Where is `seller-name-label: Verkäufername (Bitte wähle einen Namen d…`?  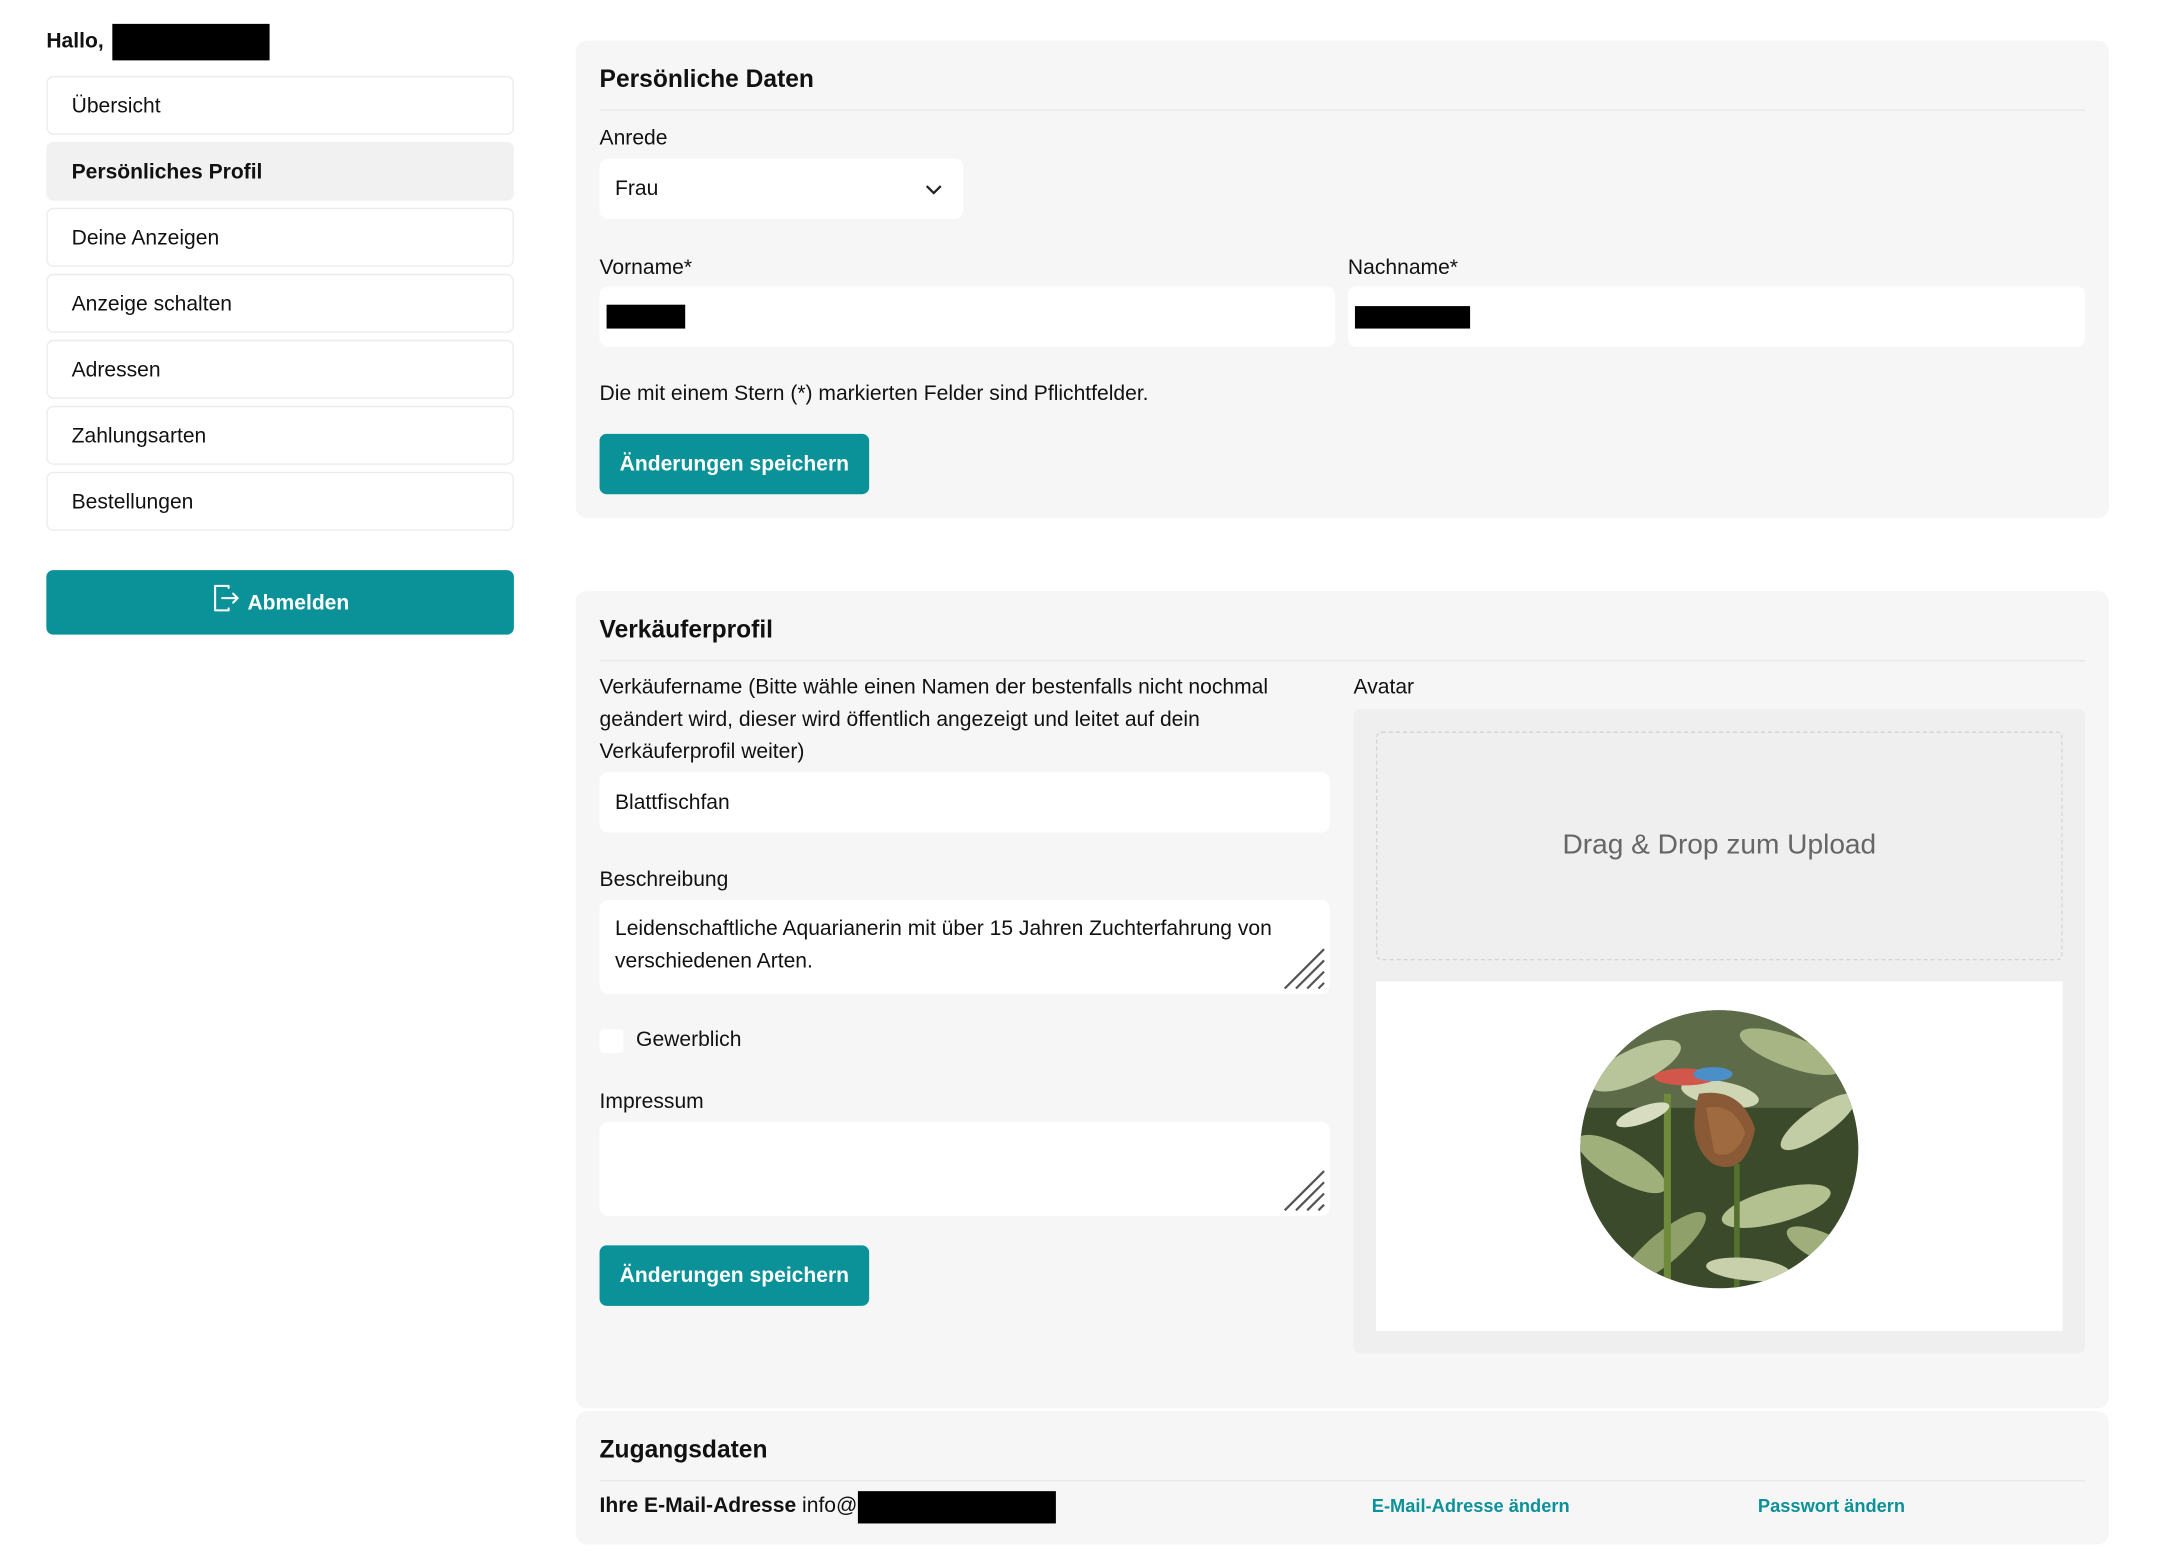
seller-name-label: Verkäufername (Bitte wähle einen Namen d… is located at coordinates (934, 719).